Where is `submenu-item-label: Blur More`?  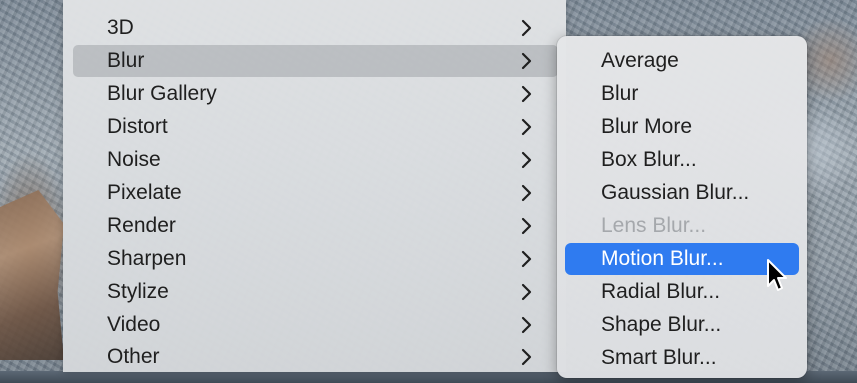 submenu-item-label: Blur More is located at coordinates (647, 126).